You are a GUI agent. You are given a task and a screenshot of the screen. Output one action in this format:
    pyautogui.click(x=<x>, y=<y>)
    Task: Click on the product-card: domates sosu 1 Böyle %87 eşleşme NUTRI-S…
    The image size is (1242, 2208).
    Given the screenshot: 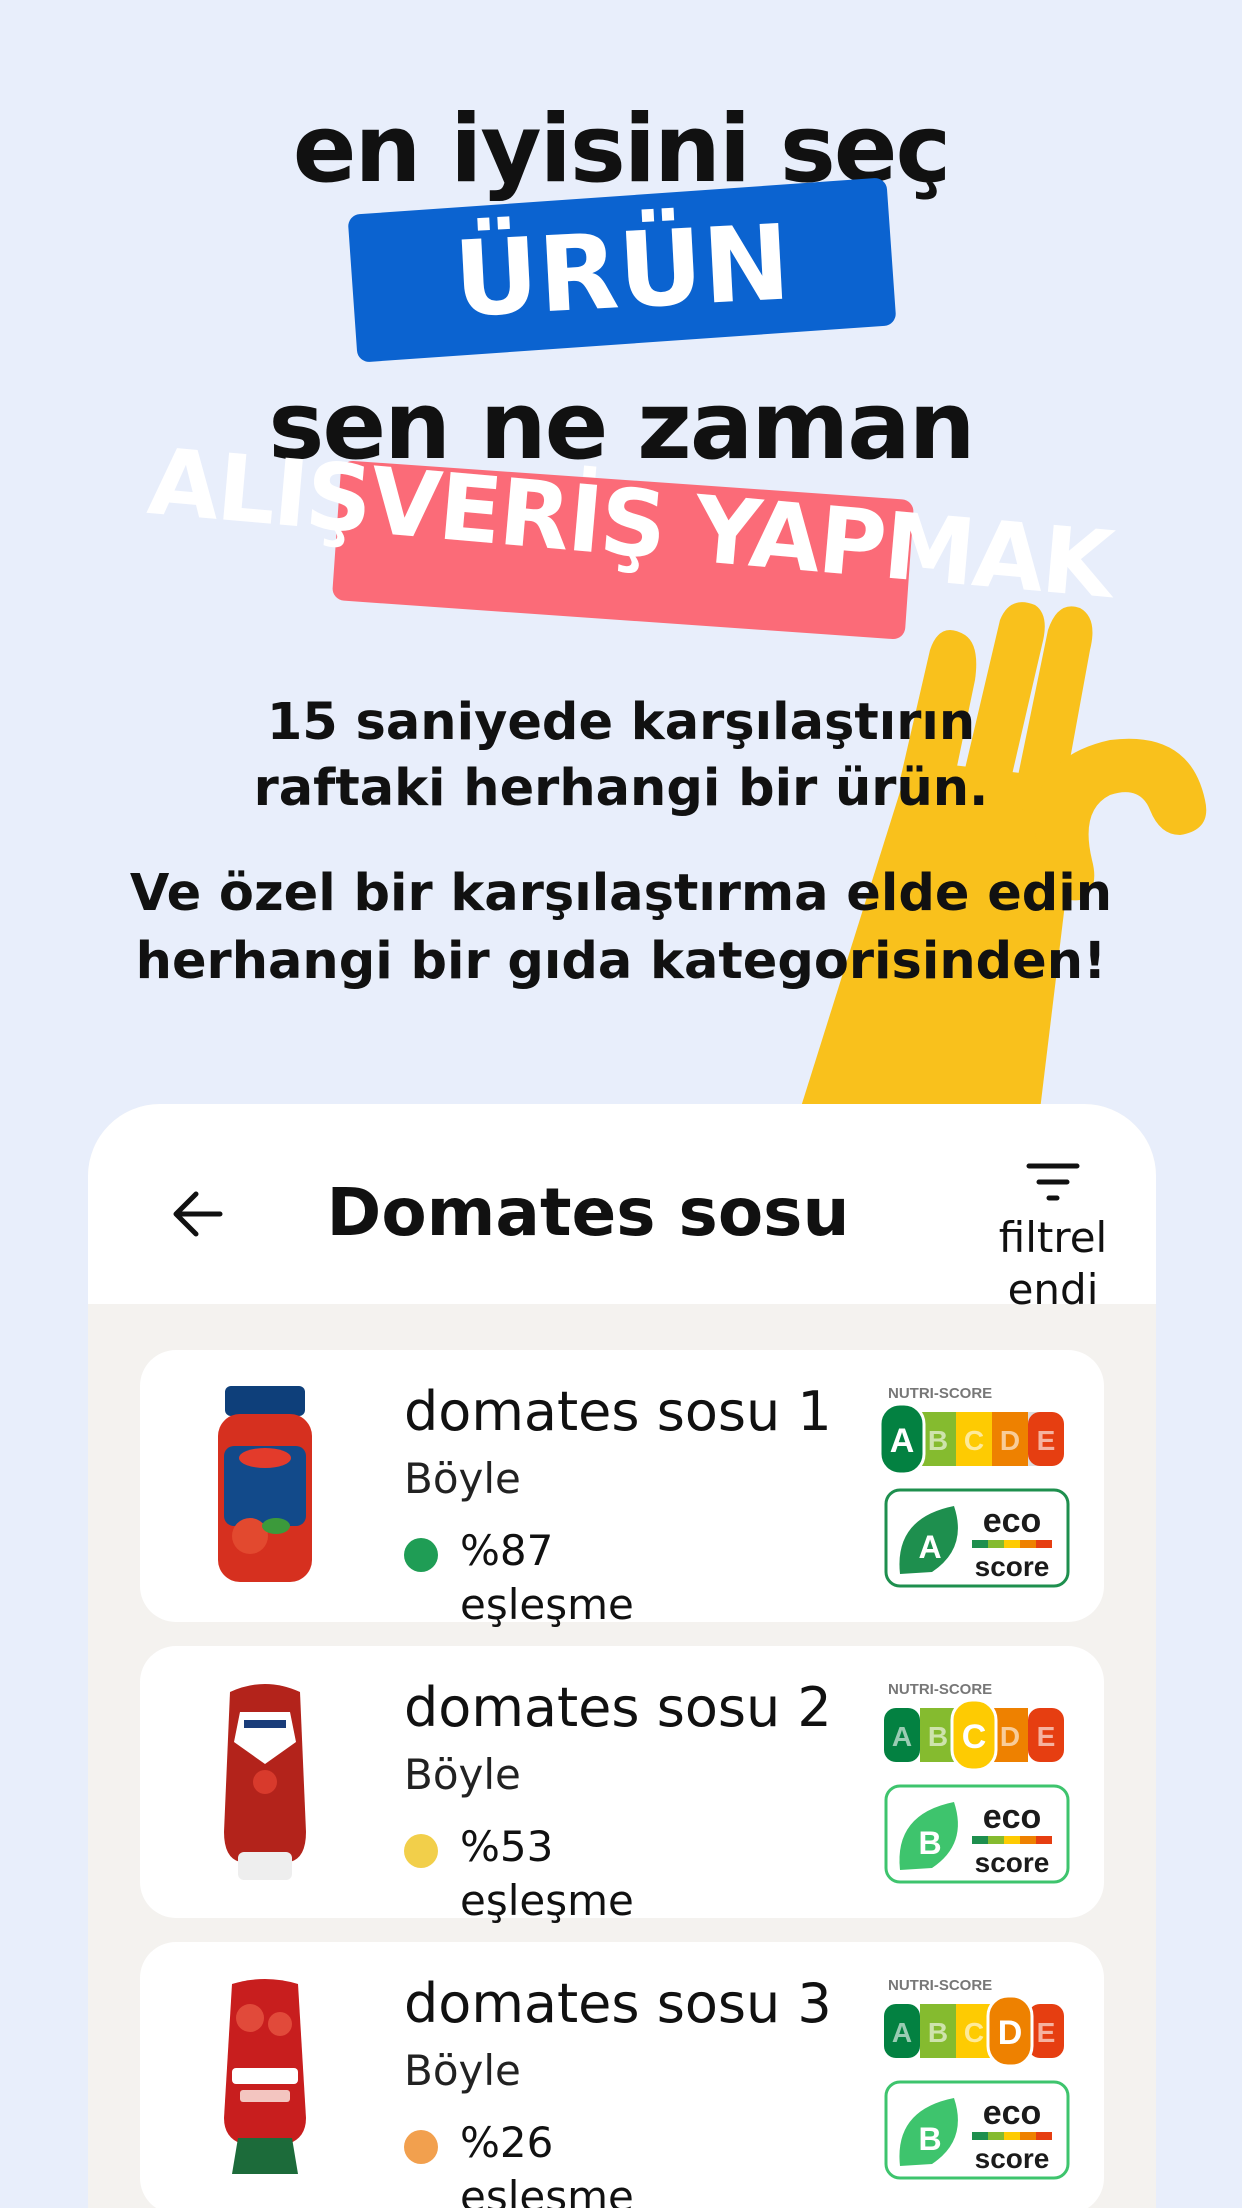 What is the action you would take?
    pyautogui.click(x=622, y=1489)
    